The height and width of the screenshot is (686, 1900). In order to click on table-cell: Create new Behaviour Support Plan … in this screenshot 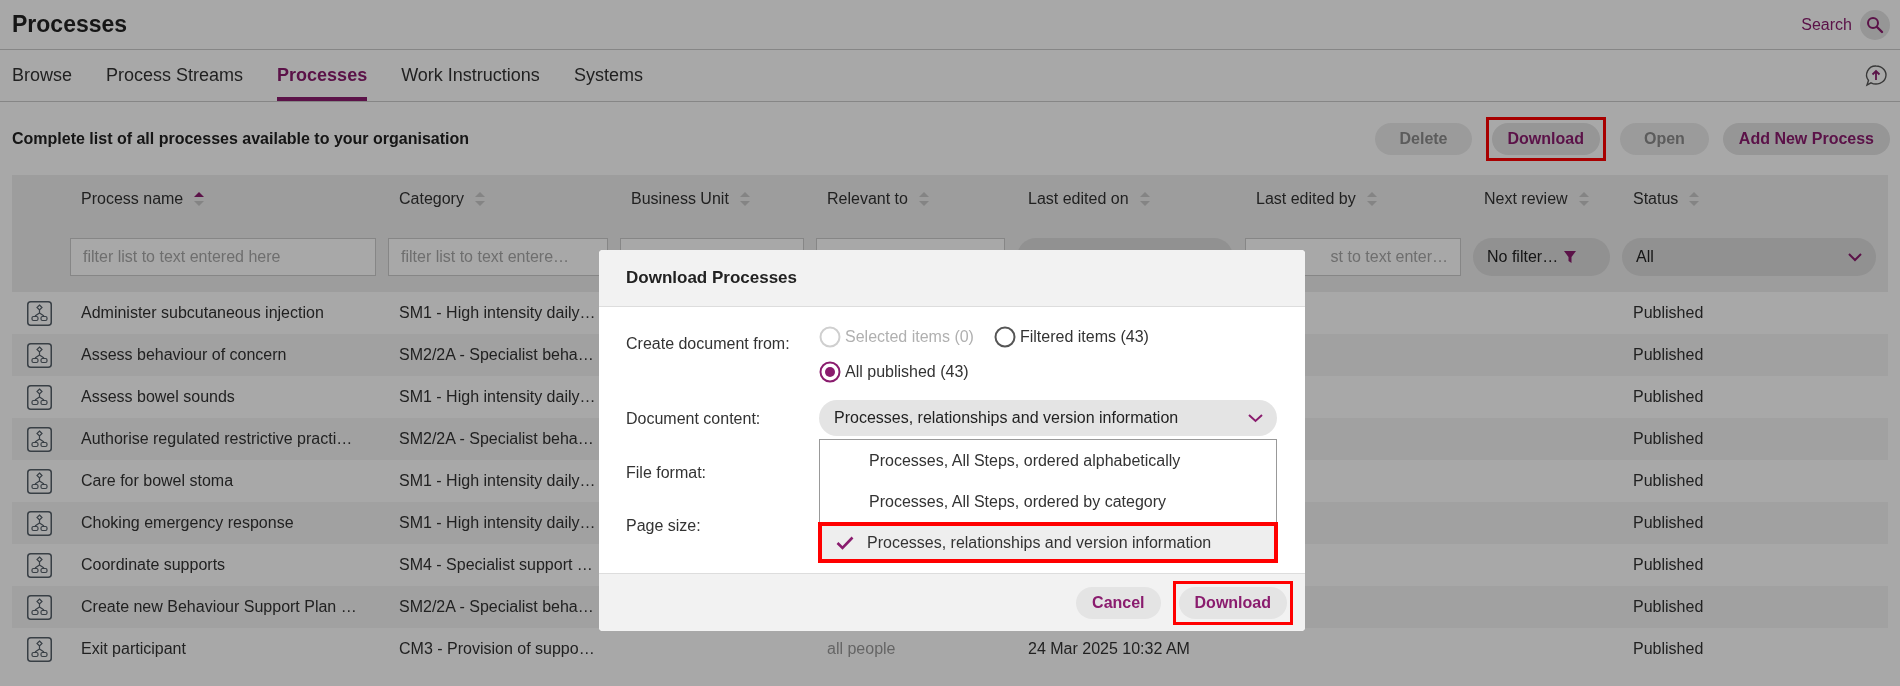, I will do `click(219, 606)`.